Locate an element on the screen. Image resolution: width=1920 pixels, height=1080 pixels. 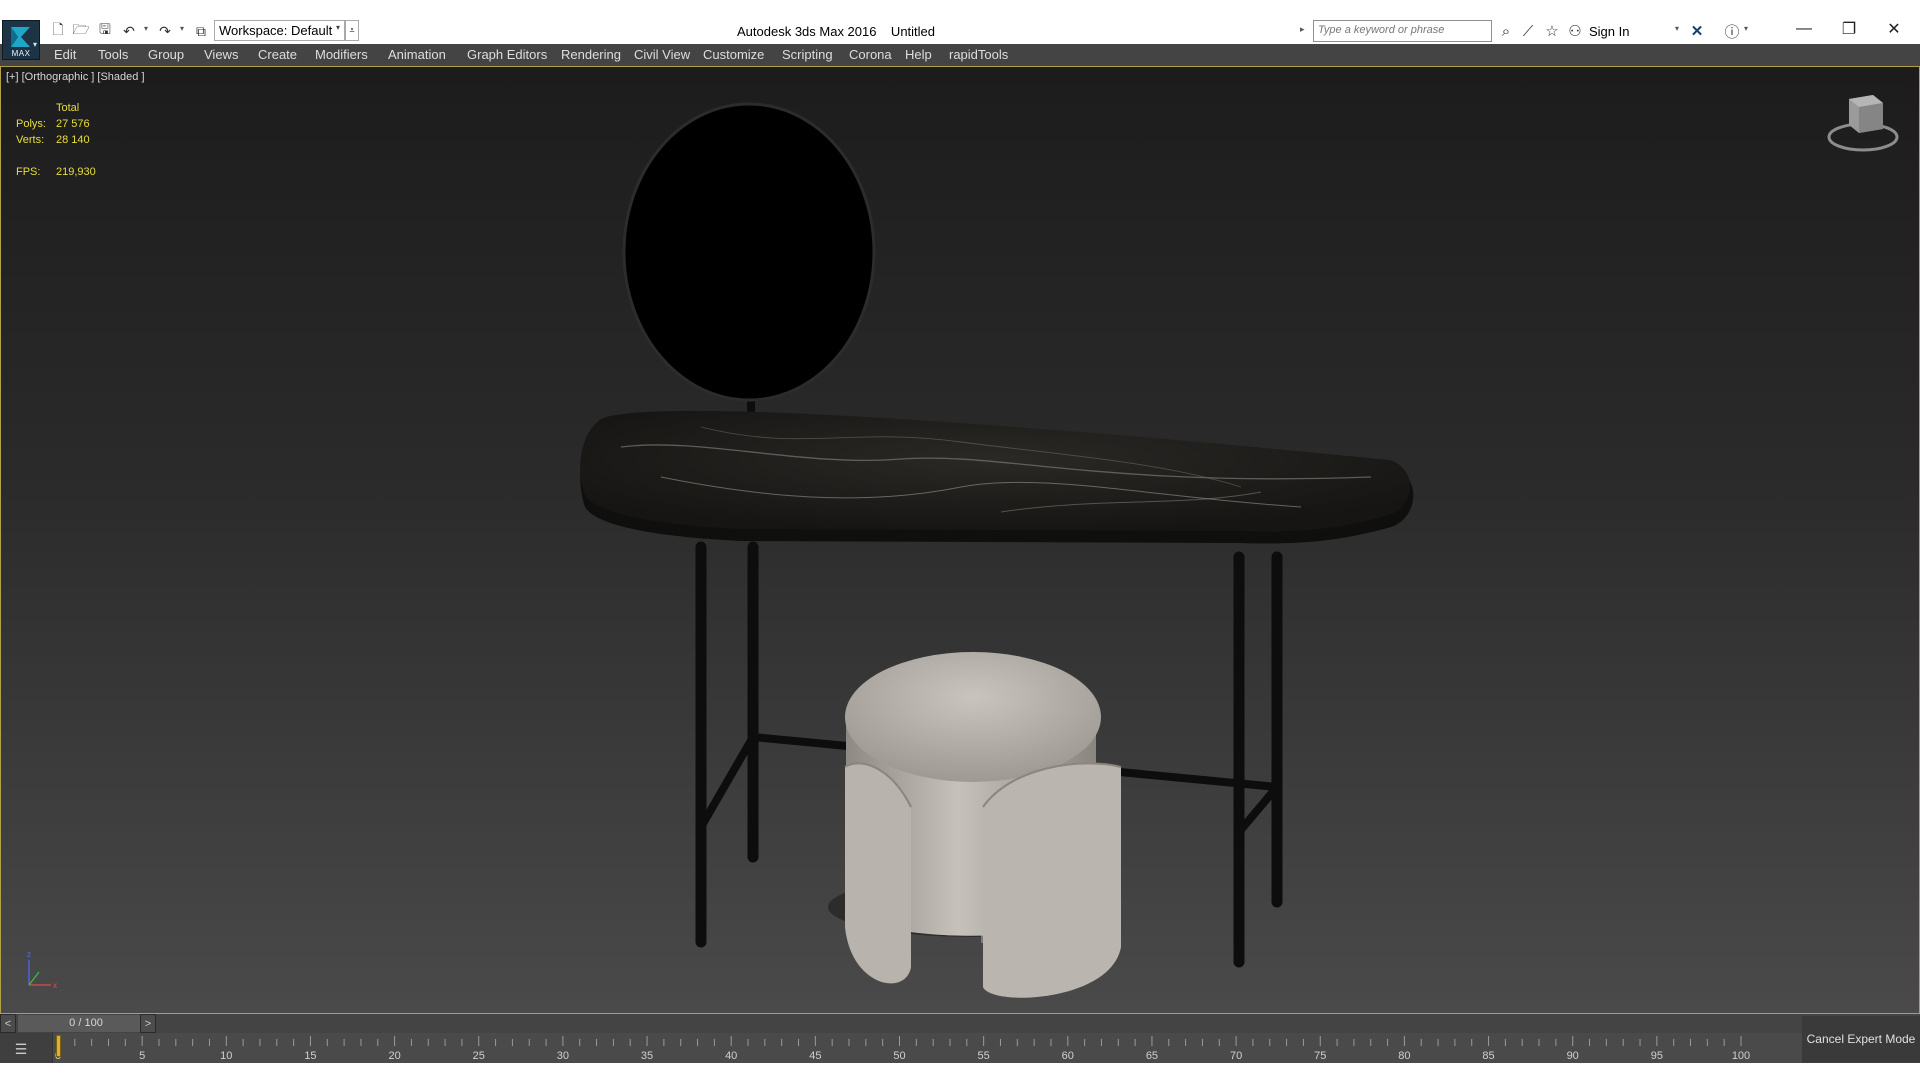
app-menu-button: ▾ MAX is located at coordinates (21, 40).